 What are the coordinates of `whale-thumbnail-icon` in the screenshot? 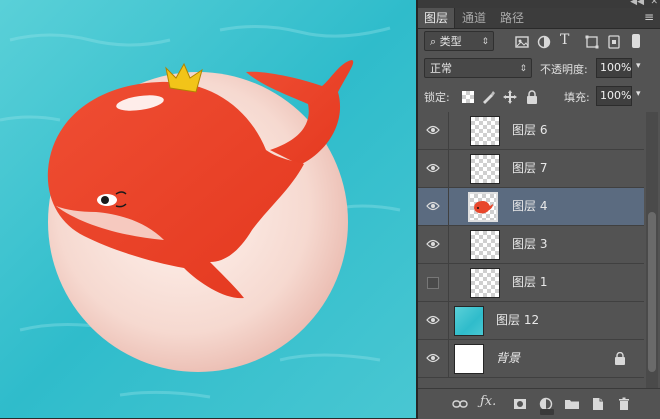 It's located at (483, 207).